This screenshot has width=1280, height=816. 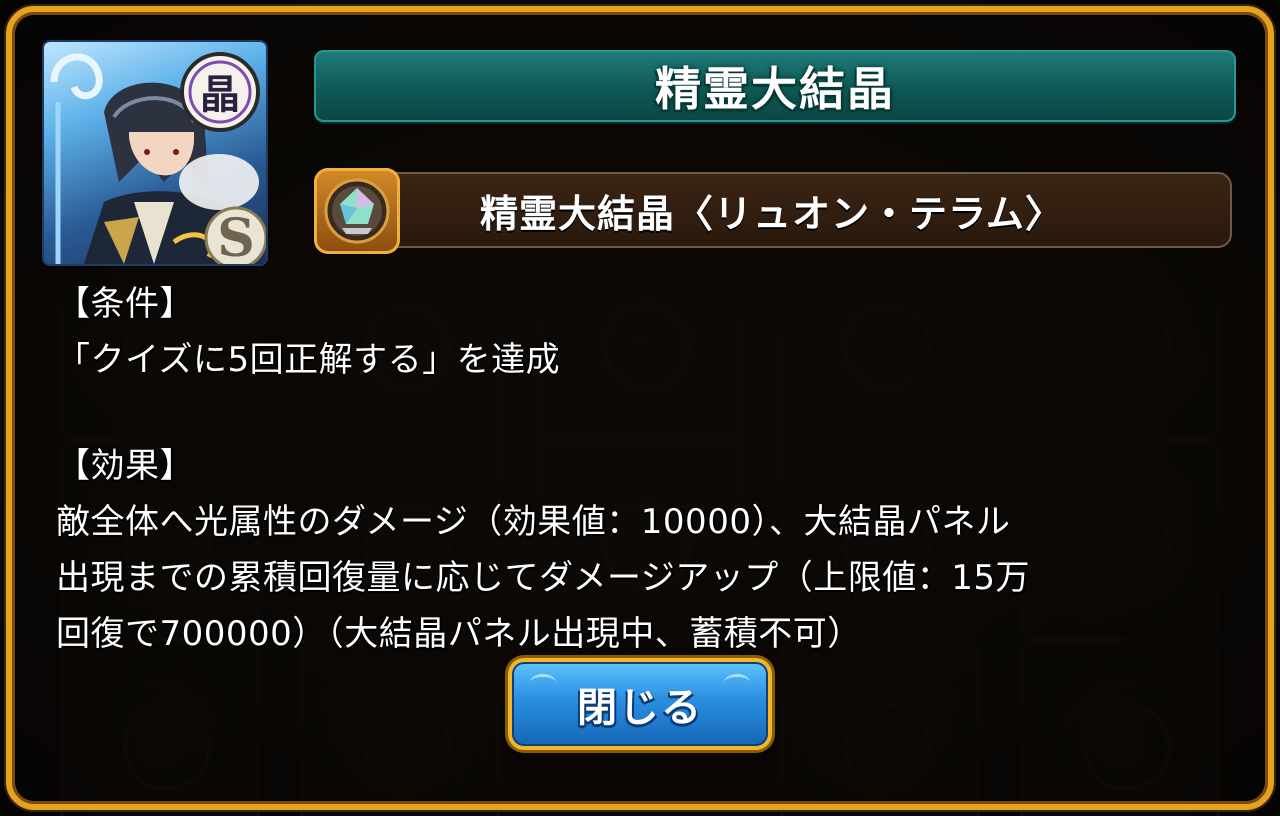 What do you see at coordinates (772, 213) in the screenshot?
I see `crystal-name: 精霊大結晶〈リュオン・テラム〉` at bounding box center [772, 213].